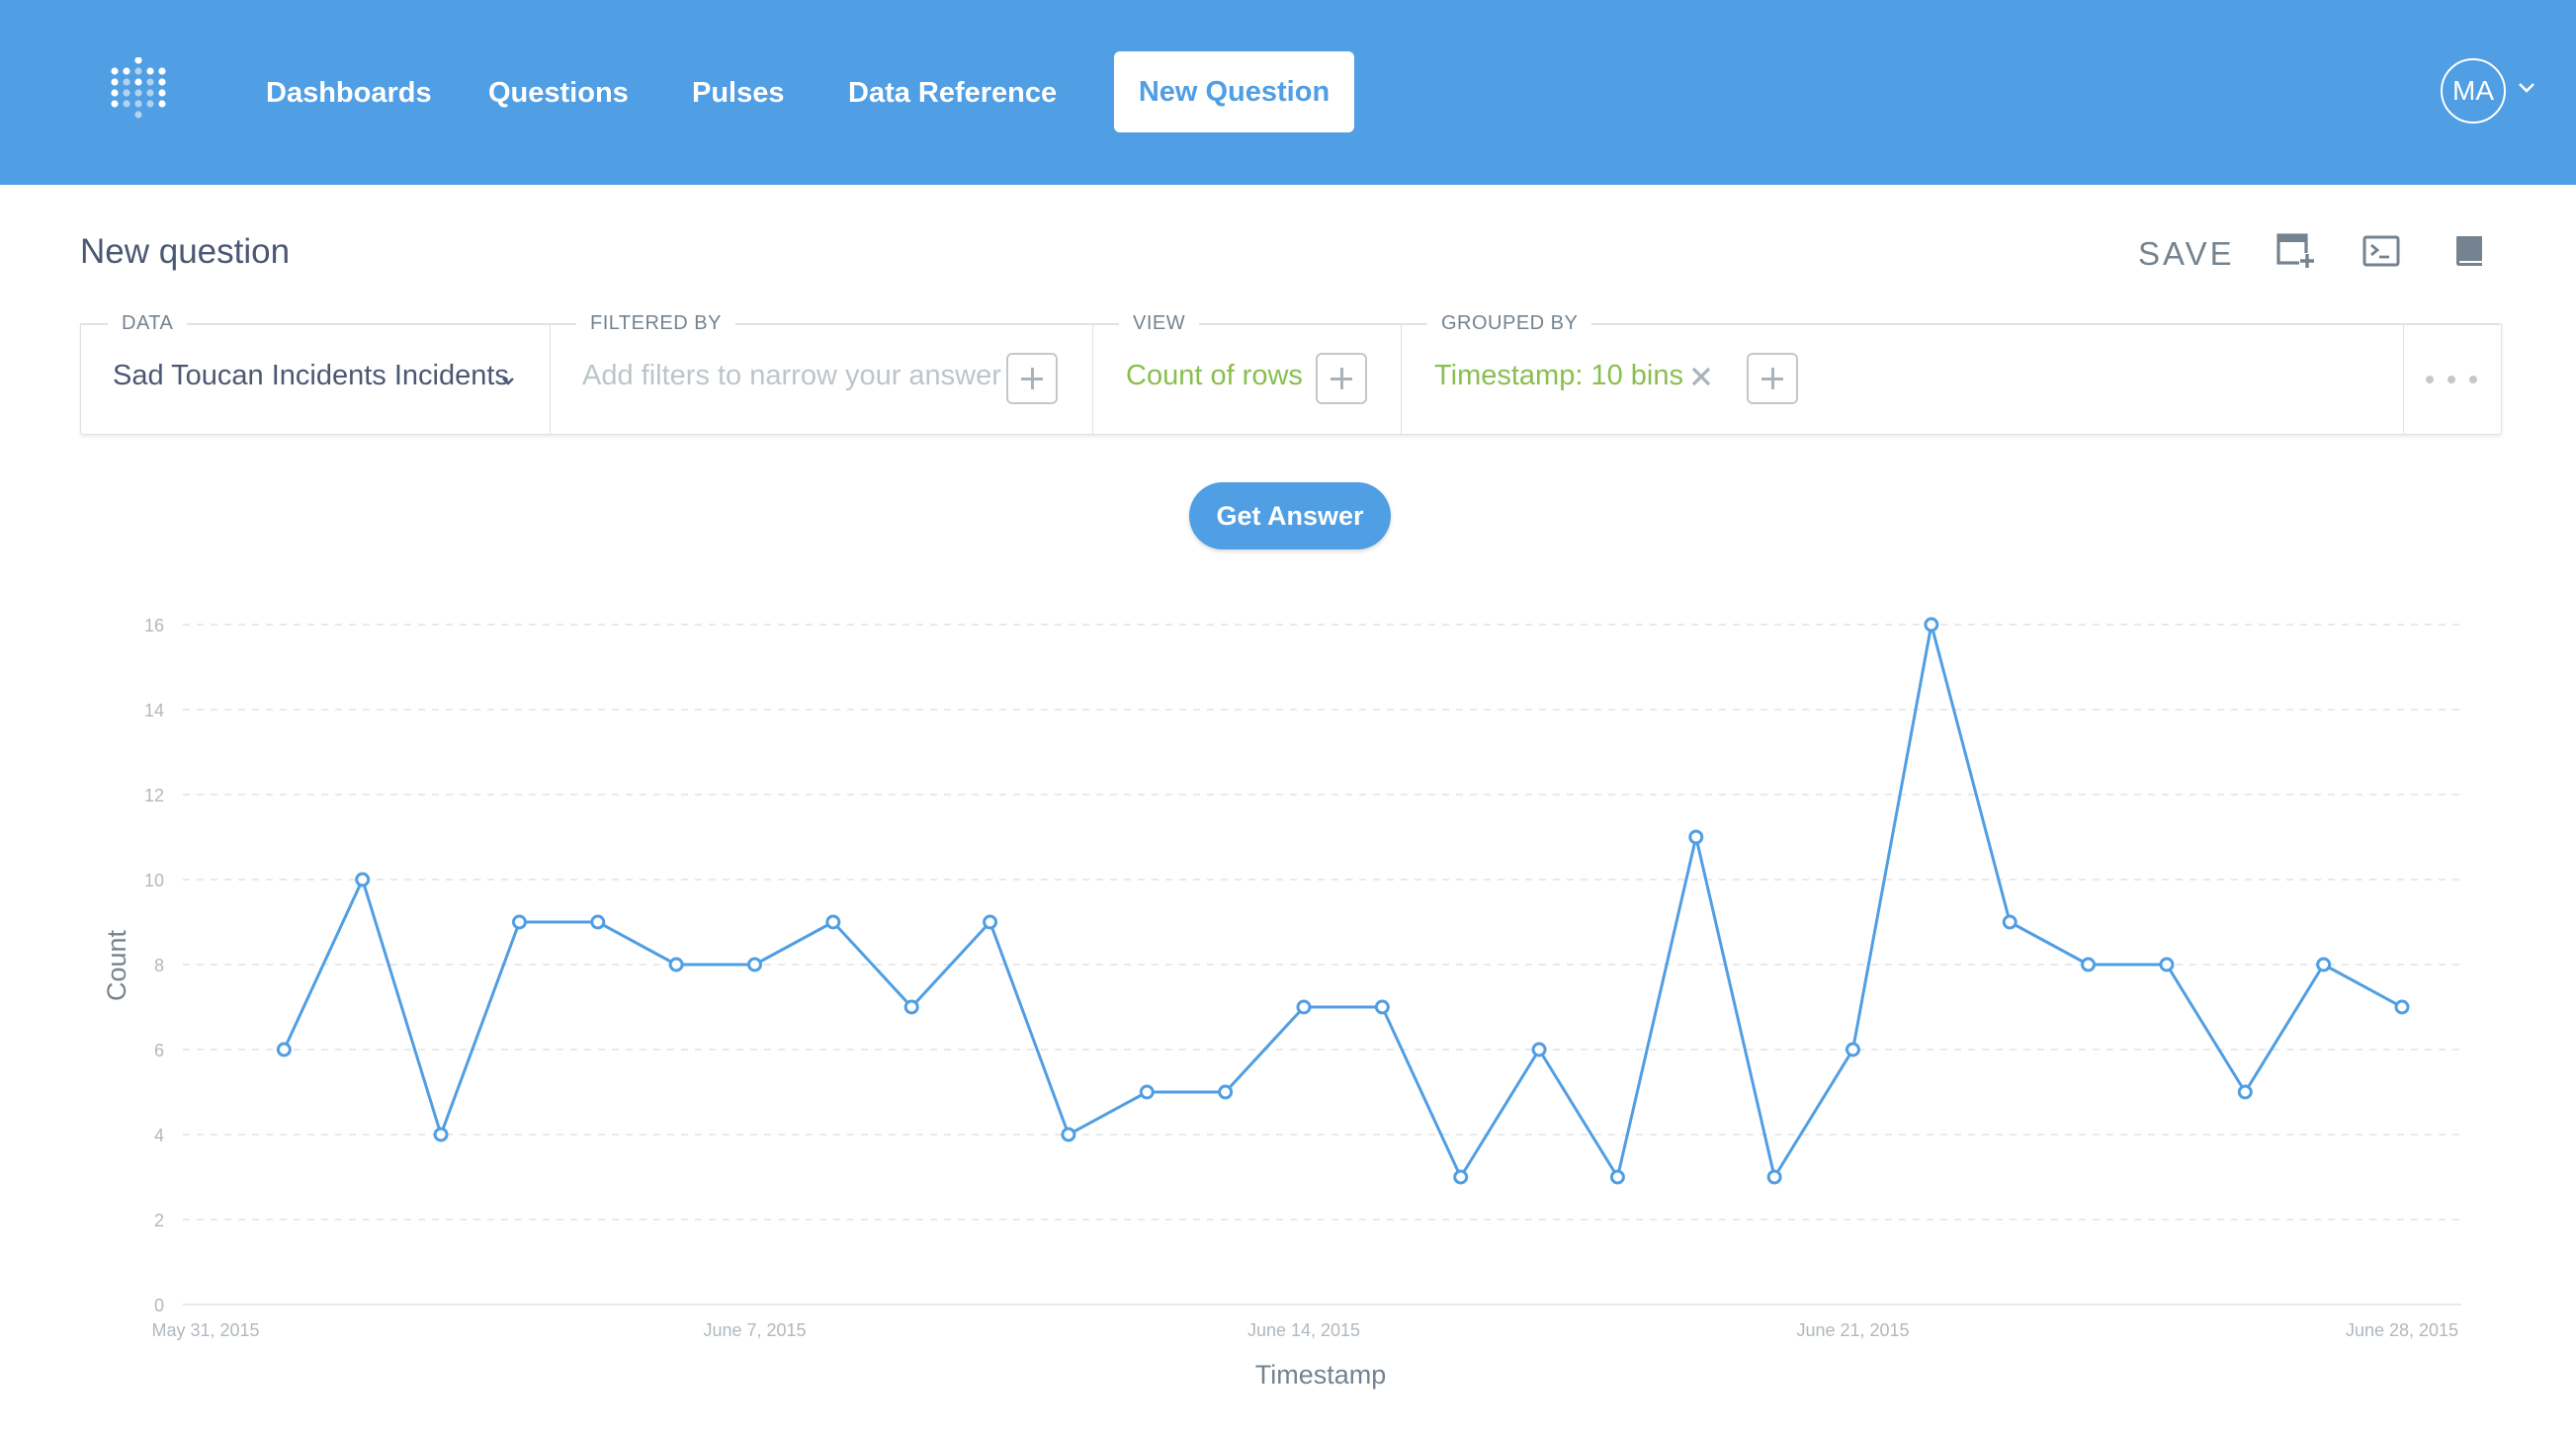  Describe the element at coordinates (1772, 378) in the screenshot. I see `add-group-by-button` at that location.